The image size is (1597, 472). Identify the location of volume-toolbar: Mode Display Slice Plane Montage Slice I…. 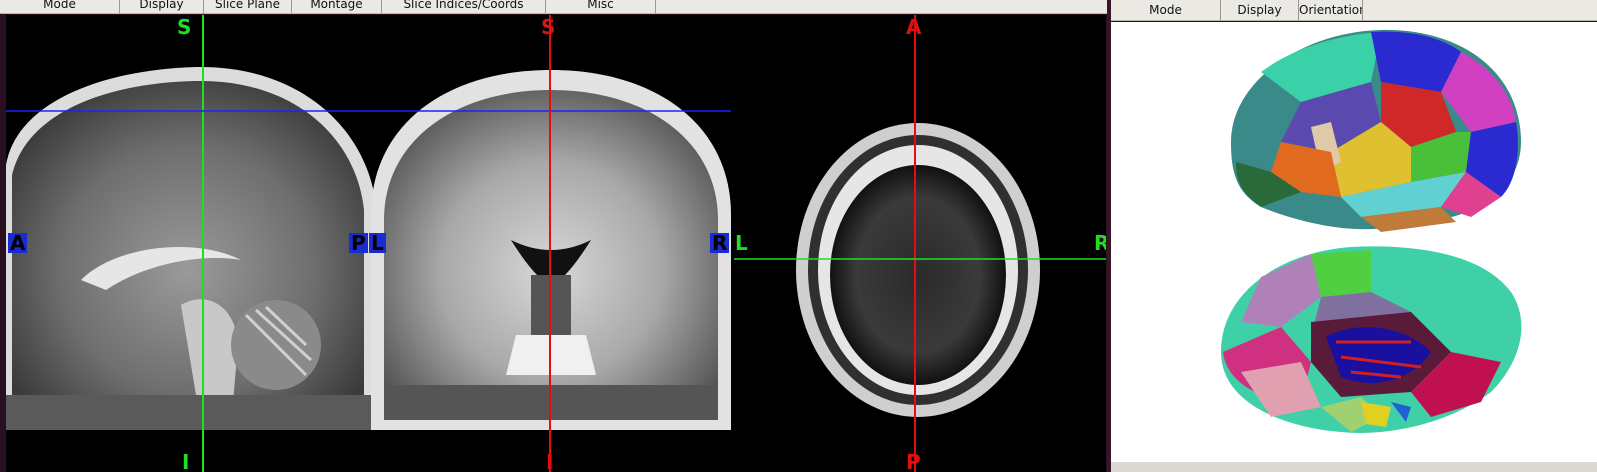
(553, 7).